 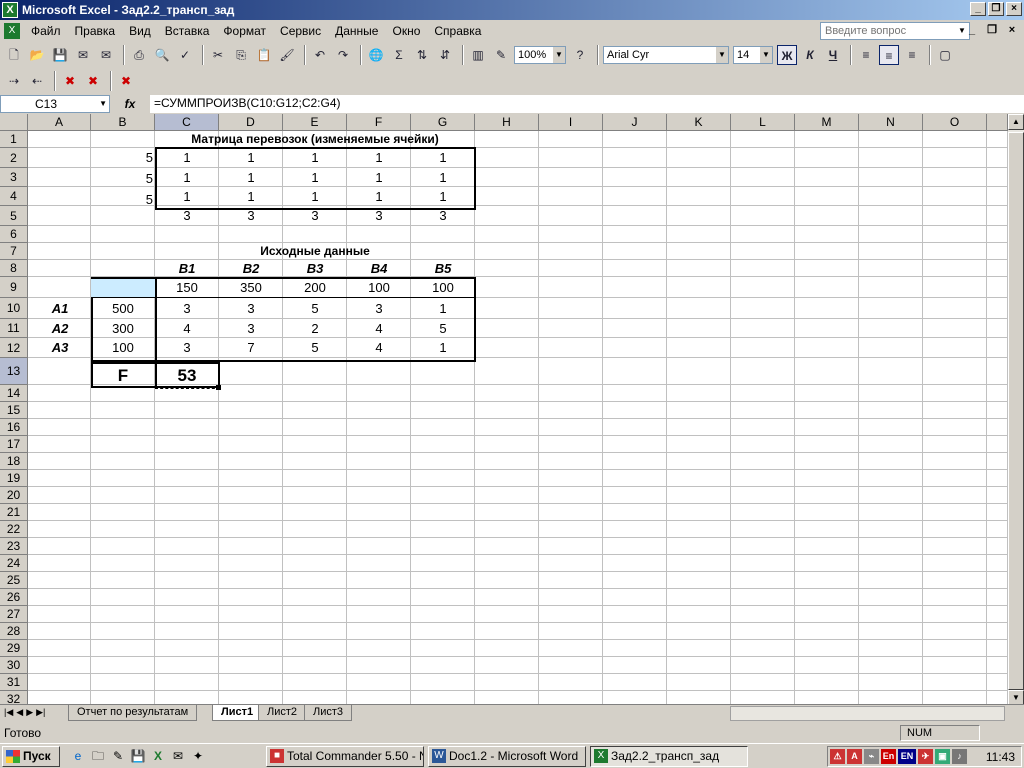 I want to click on row-header-23: 23, so click(x=14, y=546).